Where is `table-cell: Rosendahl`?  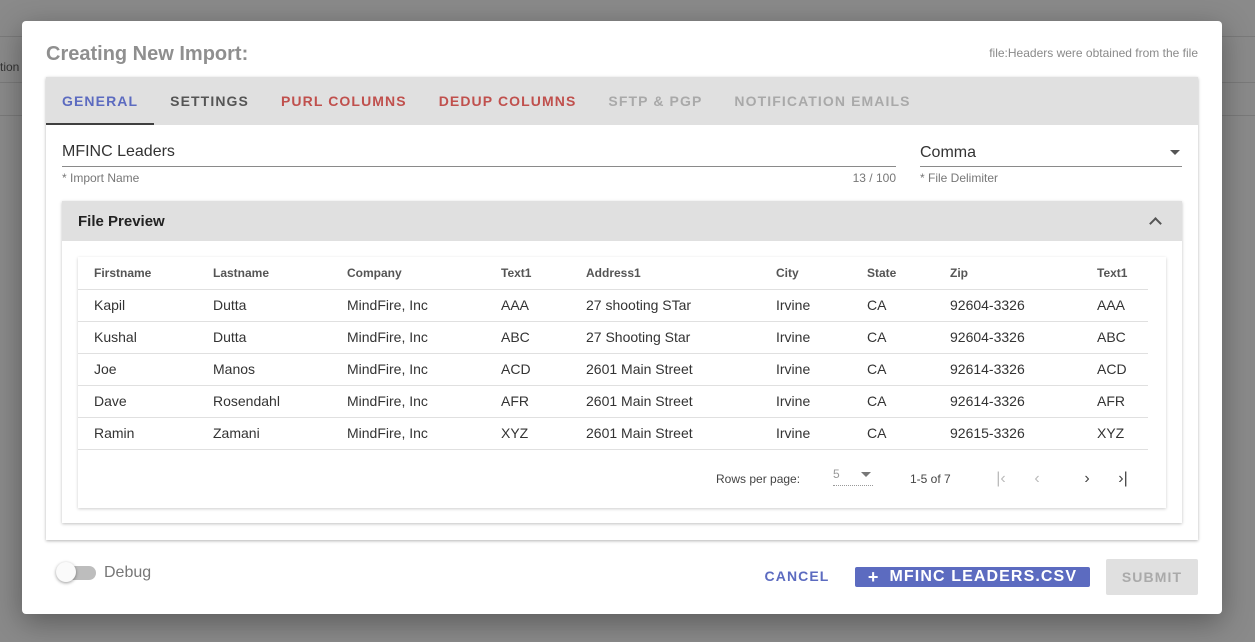
table-cell: Rosendahl is located at coordinates (264, 401).